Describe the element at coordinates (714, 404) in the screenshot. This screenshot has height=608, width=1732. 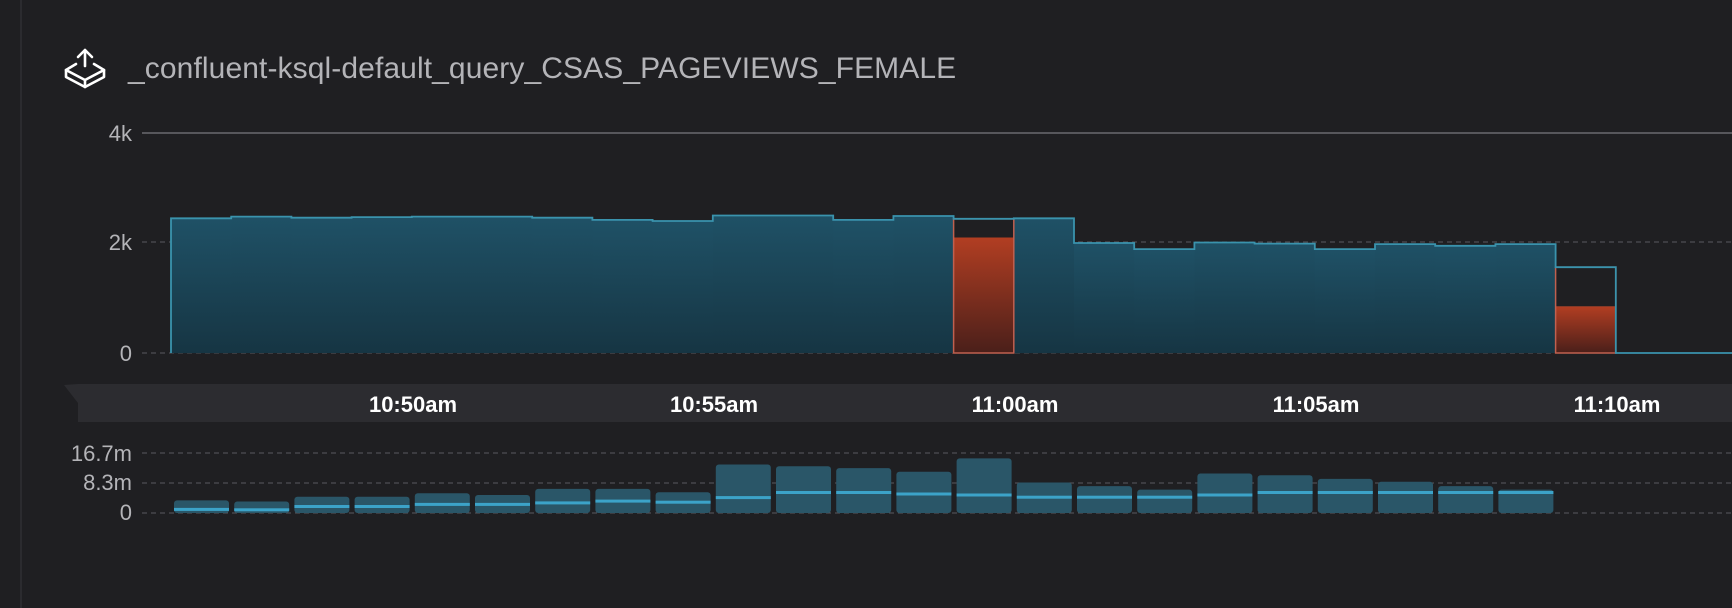
I see `time-label: 10:55am` at that location.